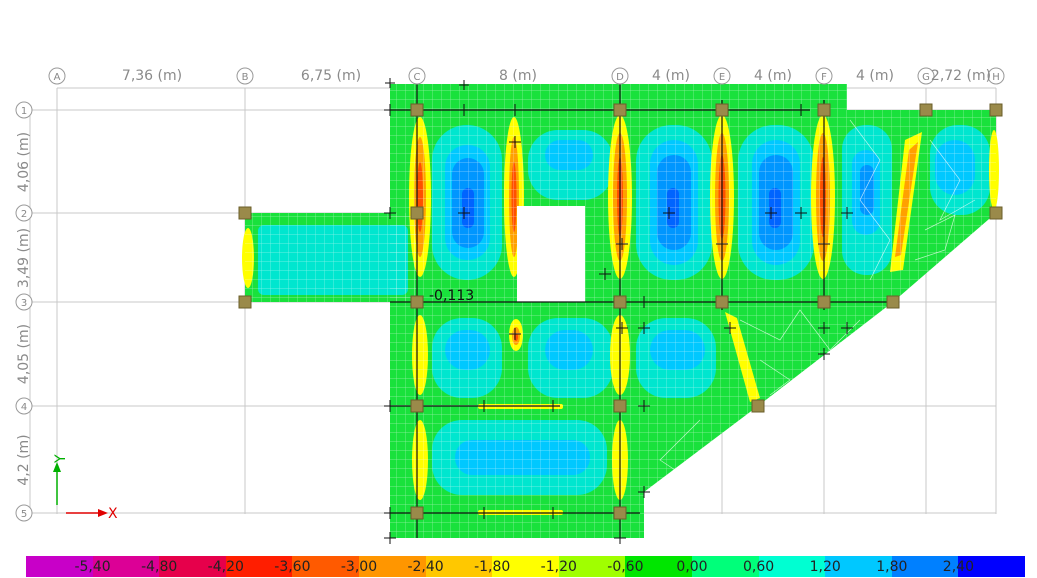  I want to click on spacing-12: 4,06 (m), so click(24, 162).